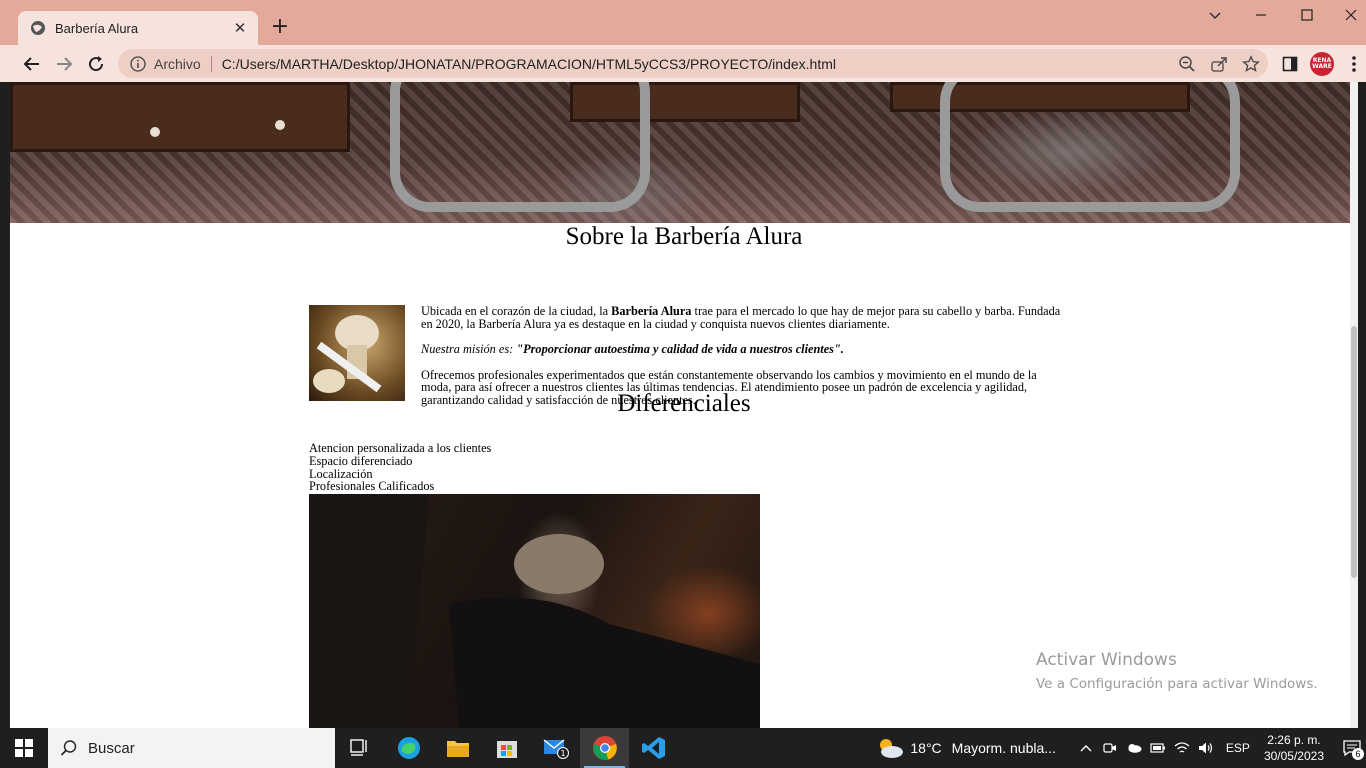  Describe the element at coordinates (926, 748) in the screenshot. I see `weather-temp: 18°C` at that location.